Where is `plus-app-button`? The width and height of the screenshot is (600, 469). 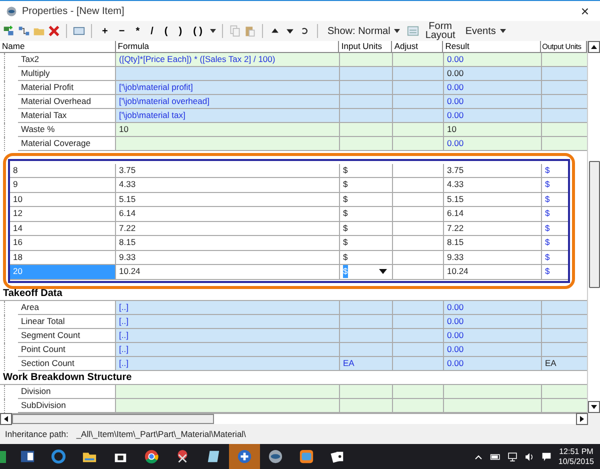
plus-app-button is located at coordinates (244, 456).